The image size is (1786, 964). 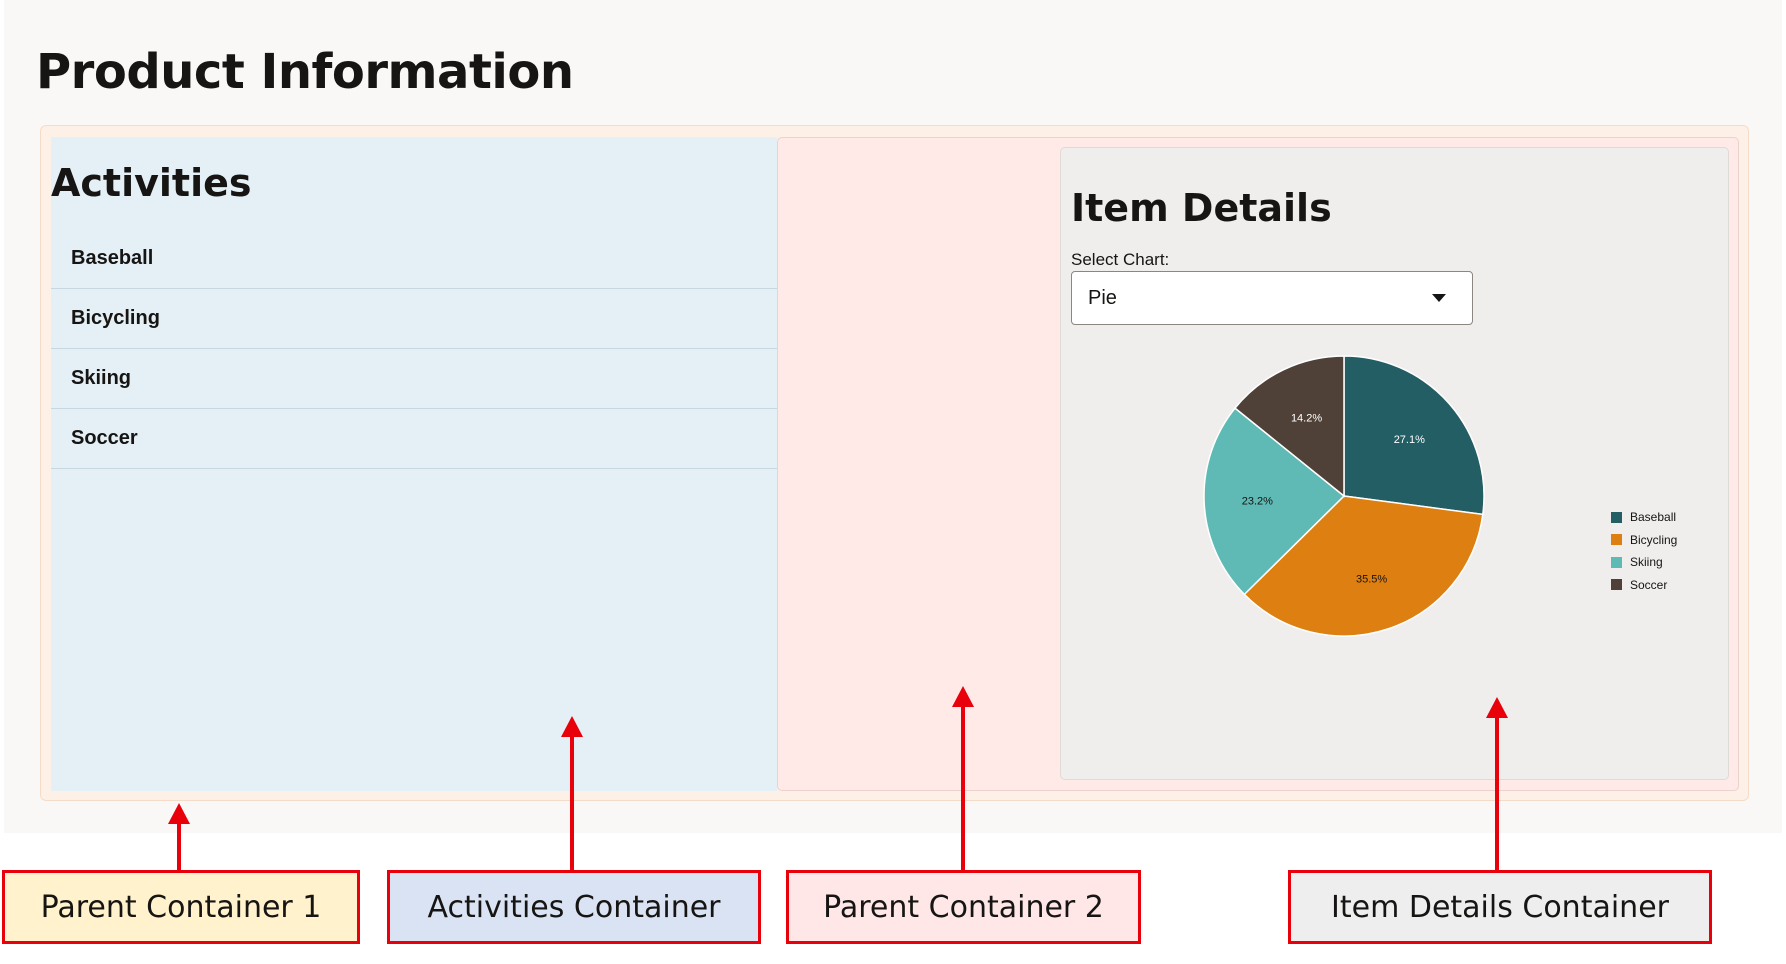 I want to click on annotation-arrows, so click(x=838, y=778).